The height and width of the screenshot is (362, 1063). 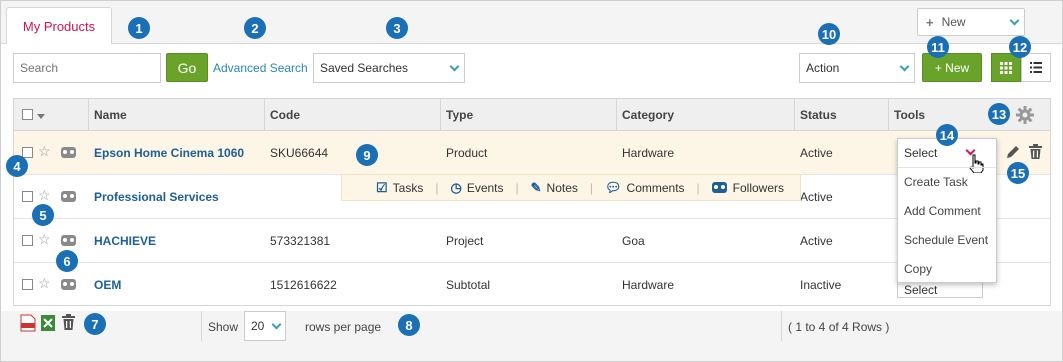 I want to click on pdf-export-icon, so click(x=28, y=323).